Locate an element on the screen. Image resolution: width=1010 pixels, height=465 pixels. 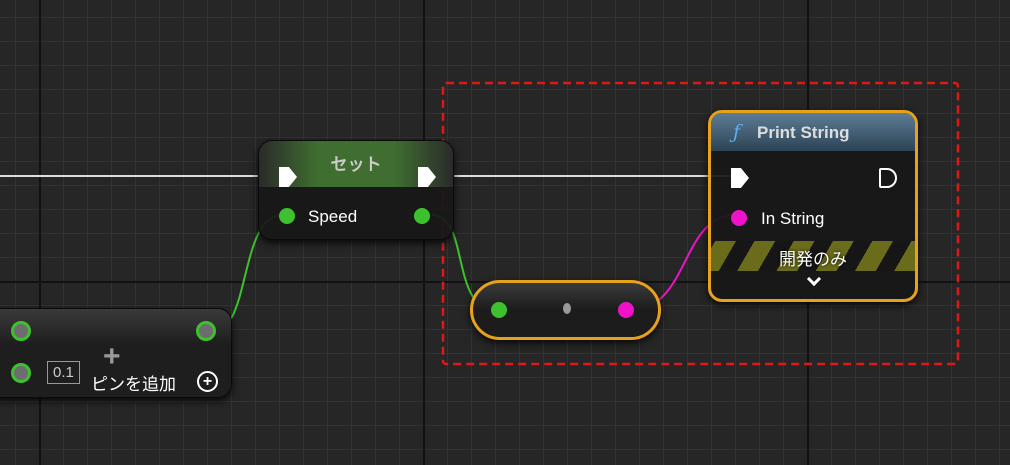
in-string-label: In String is located at coordinates (793, 218).